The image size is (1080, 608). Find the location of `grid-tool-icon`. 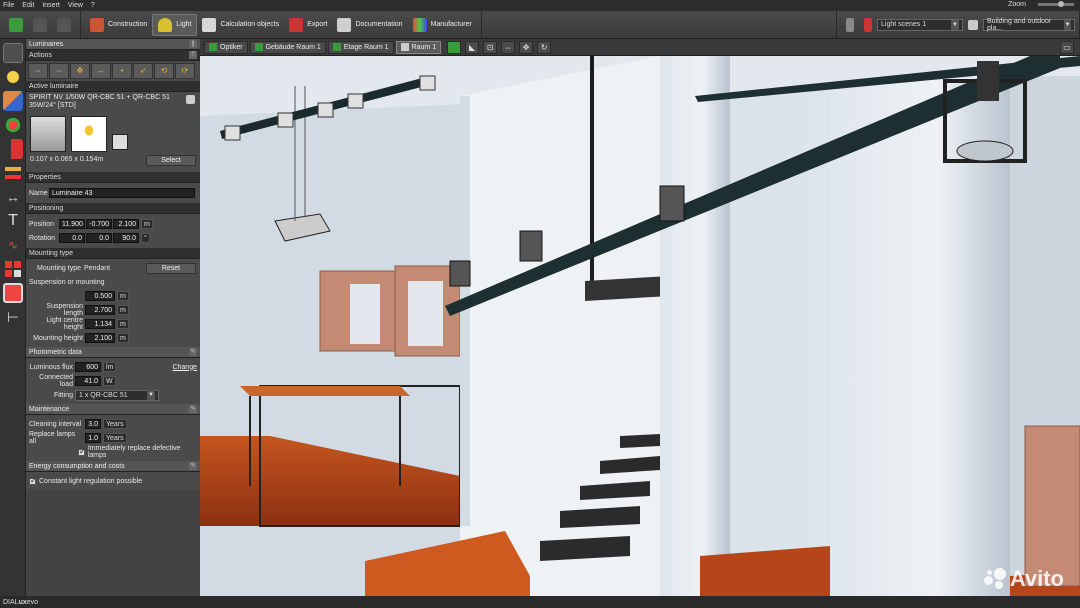

grid-tool-icon is located at coordinates (13, 269).